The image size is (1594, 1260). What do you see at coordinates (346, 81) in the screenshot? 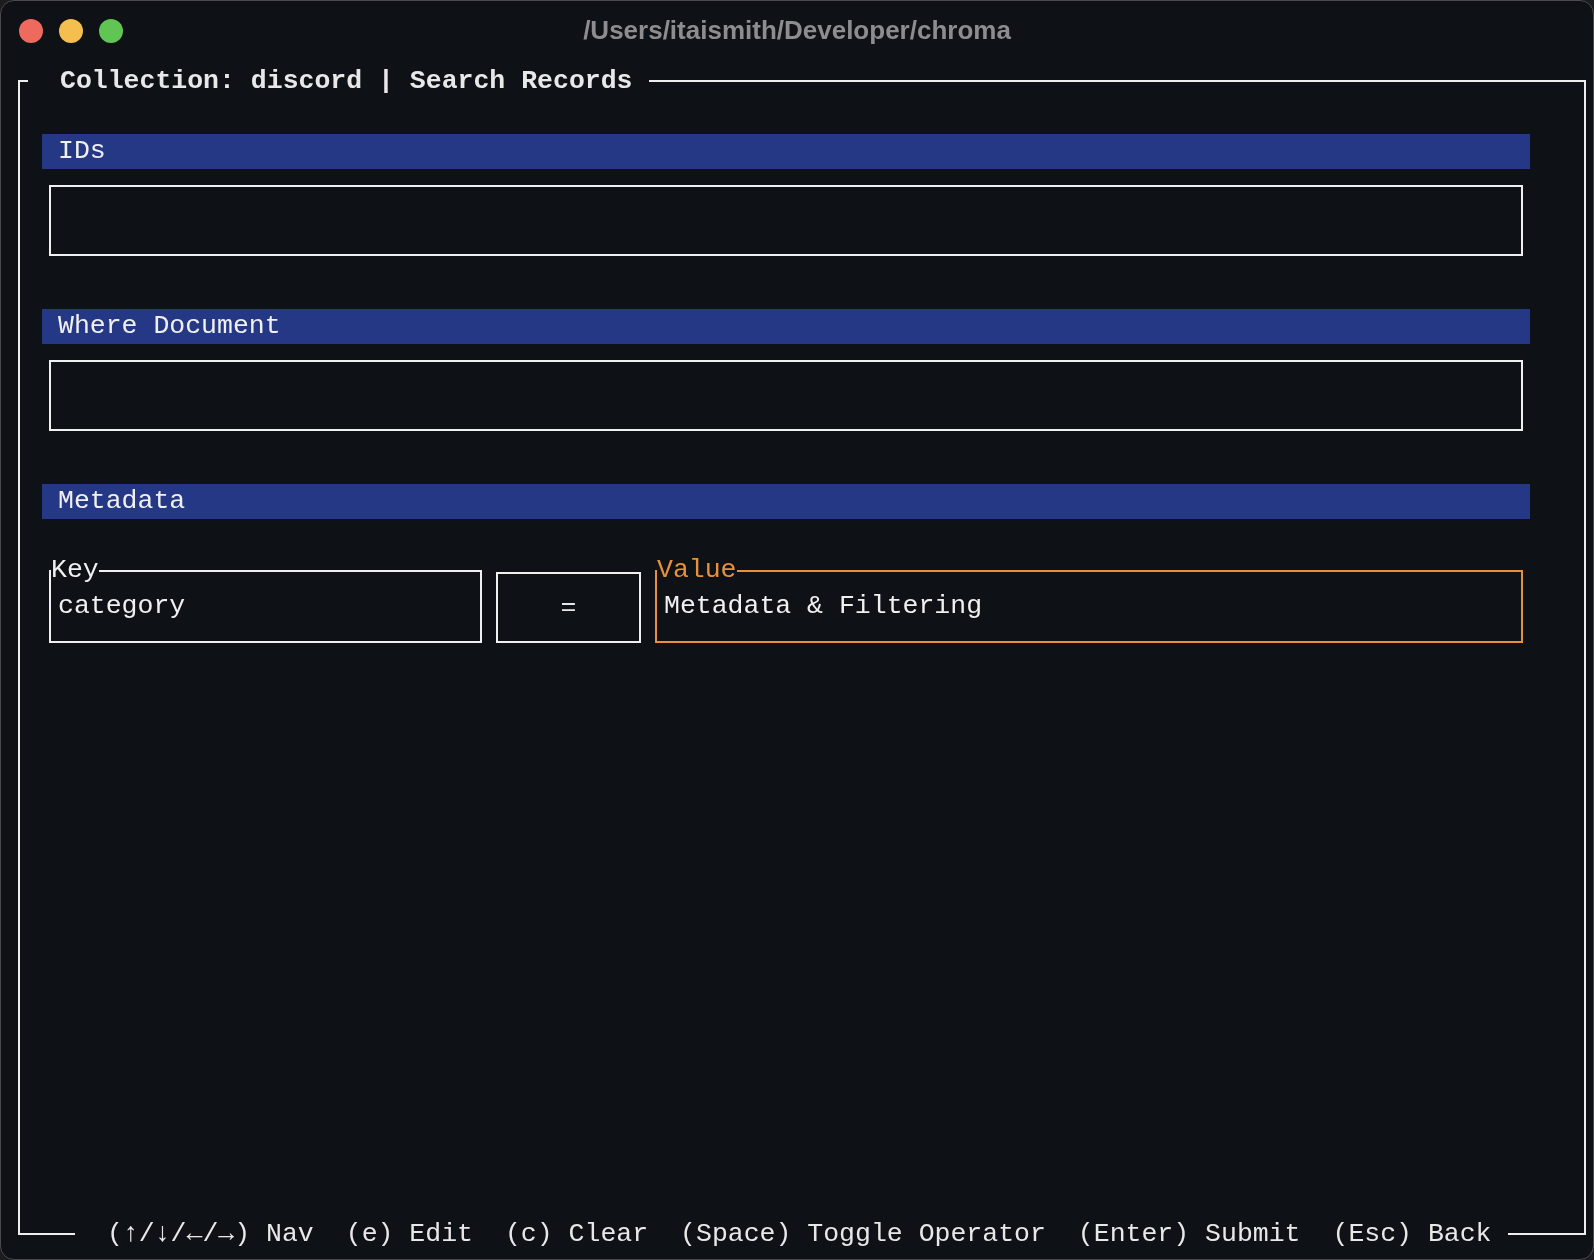
I see `panel-title: Collection: discord | Search Records` at bounding box center [346, 81].